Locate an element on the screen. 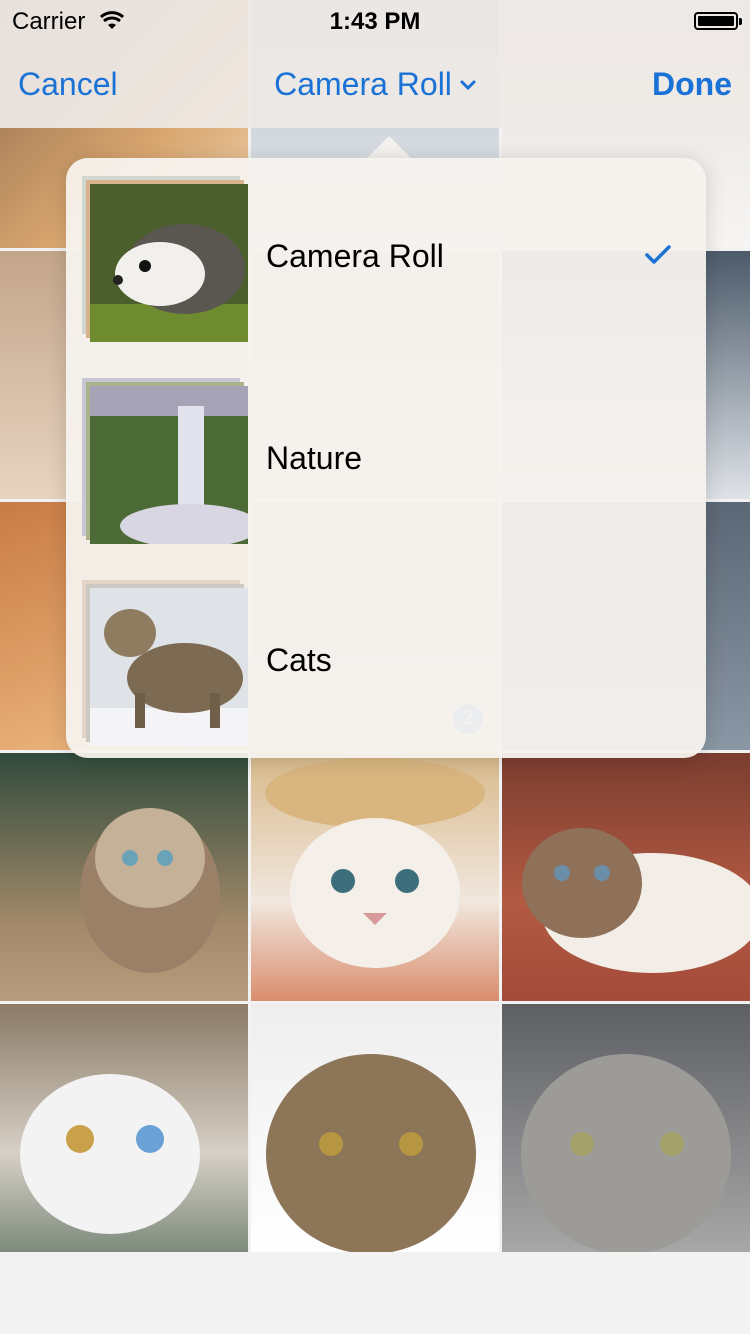 The image size is (750, 1334). kitten-photo is located at coordinates (150, 890).